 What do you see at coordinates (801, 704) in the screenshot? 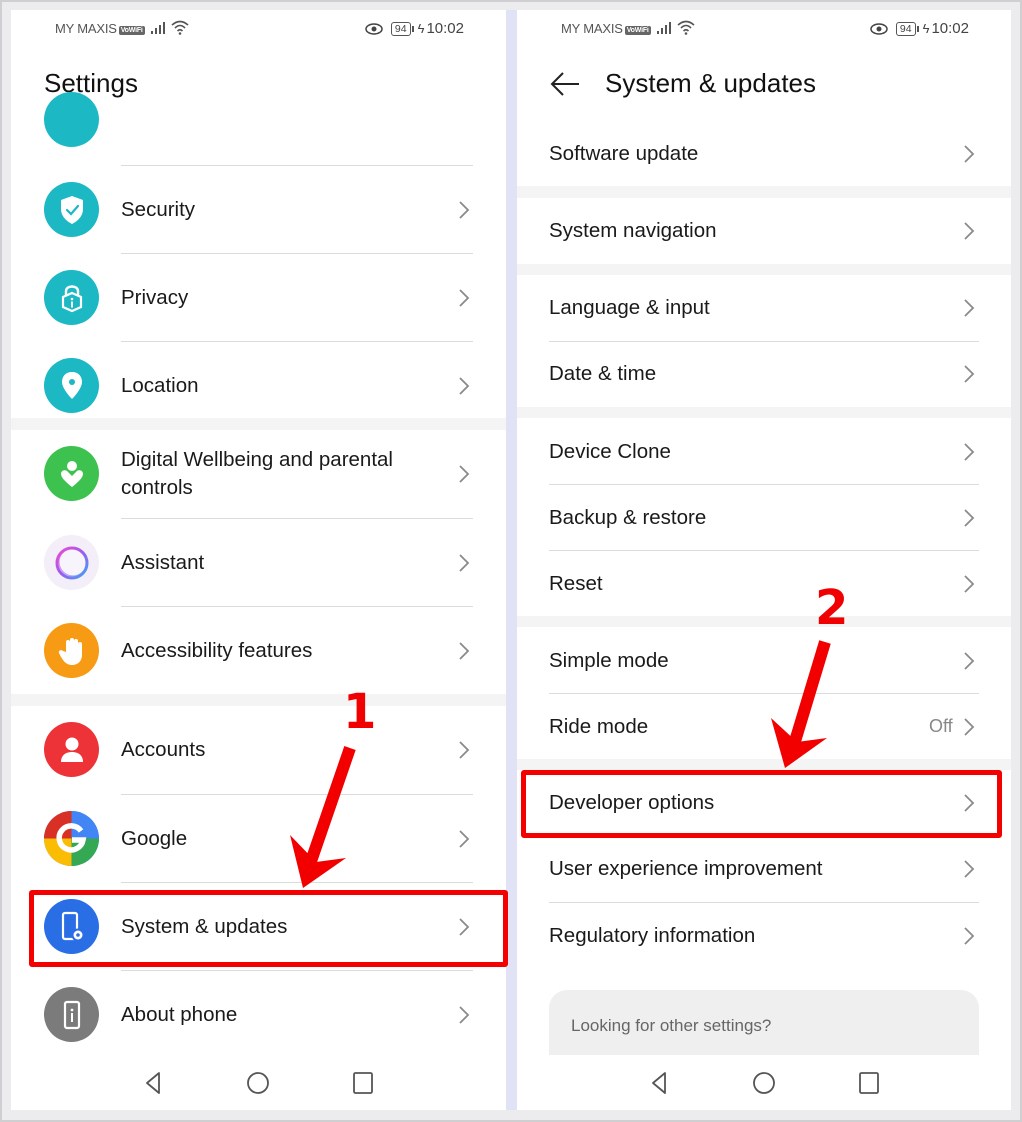
I see `arrow-step-2-icon` at bounding box center [801, 704].